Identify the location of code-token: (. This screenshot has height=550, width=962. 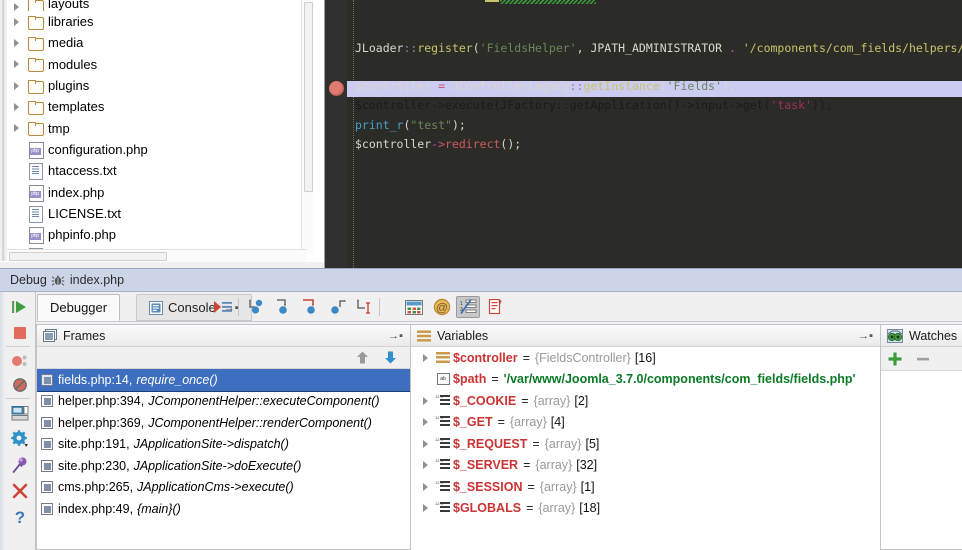
(476, 47).